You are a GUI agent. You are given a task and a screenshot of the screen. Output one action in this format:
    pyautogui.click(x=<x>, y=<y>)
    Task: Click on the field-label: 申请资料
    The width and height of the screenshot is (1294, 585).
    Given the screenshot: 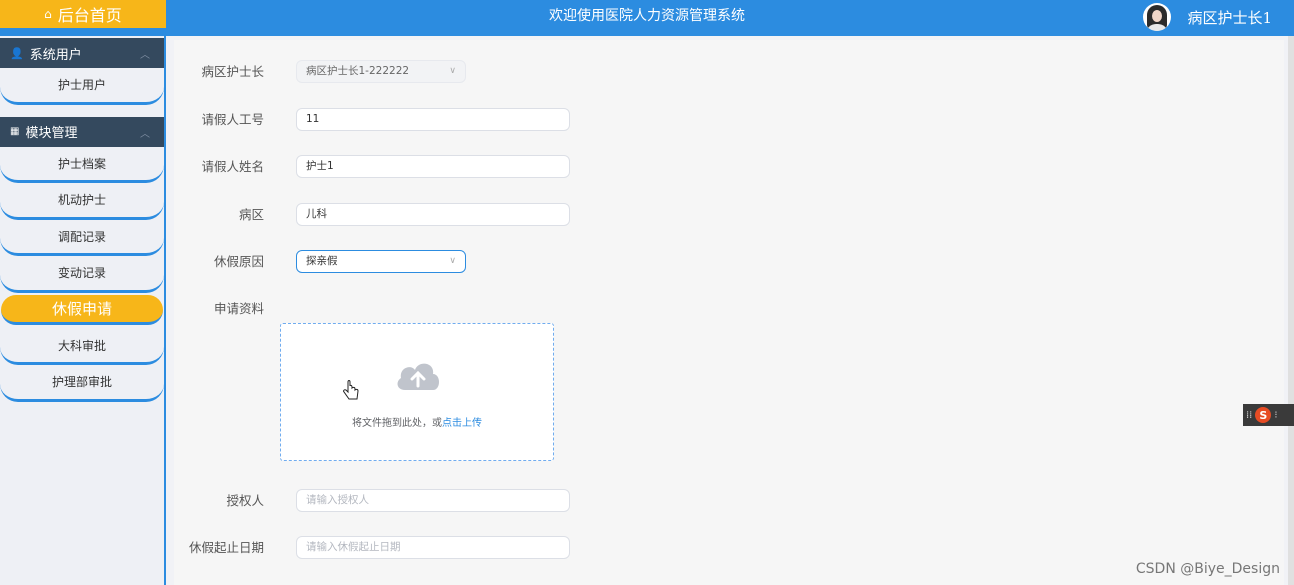 What is the action you would take?
    pyautogui.click(x=238, y=308)
    